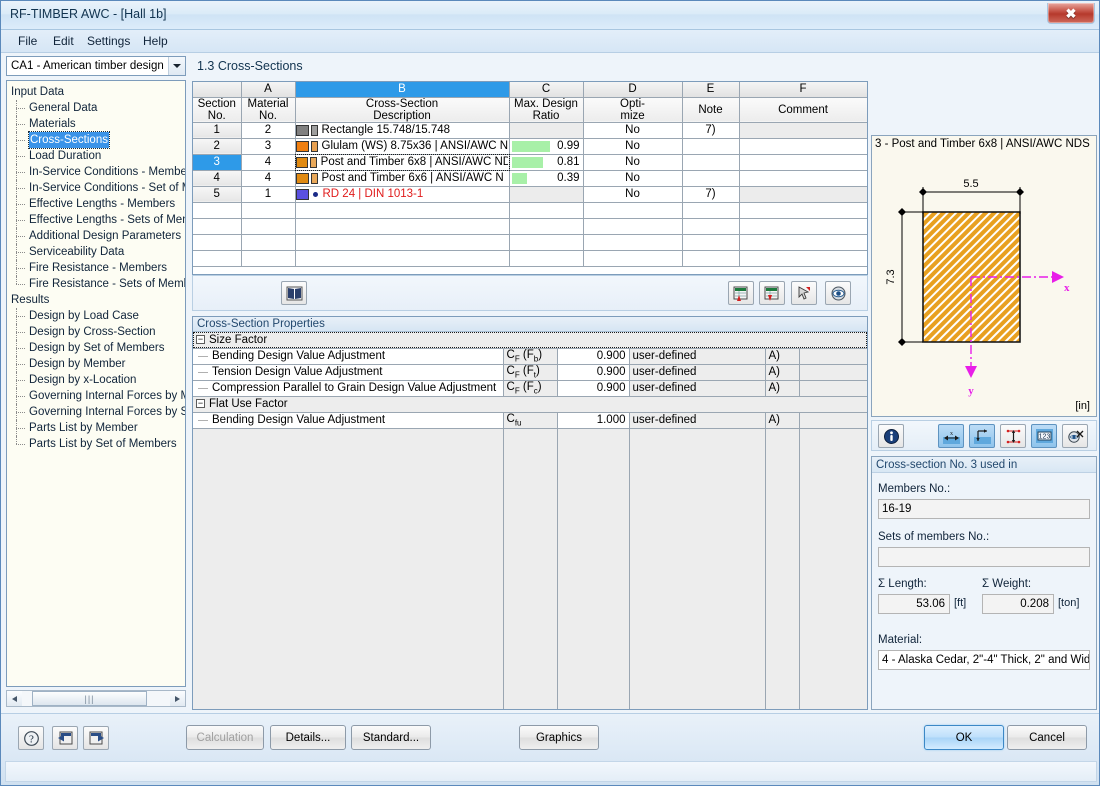  I want to click on cell-description: Post and Timber 6x8 | ANSI/AWC NDS, so click(402, 162).